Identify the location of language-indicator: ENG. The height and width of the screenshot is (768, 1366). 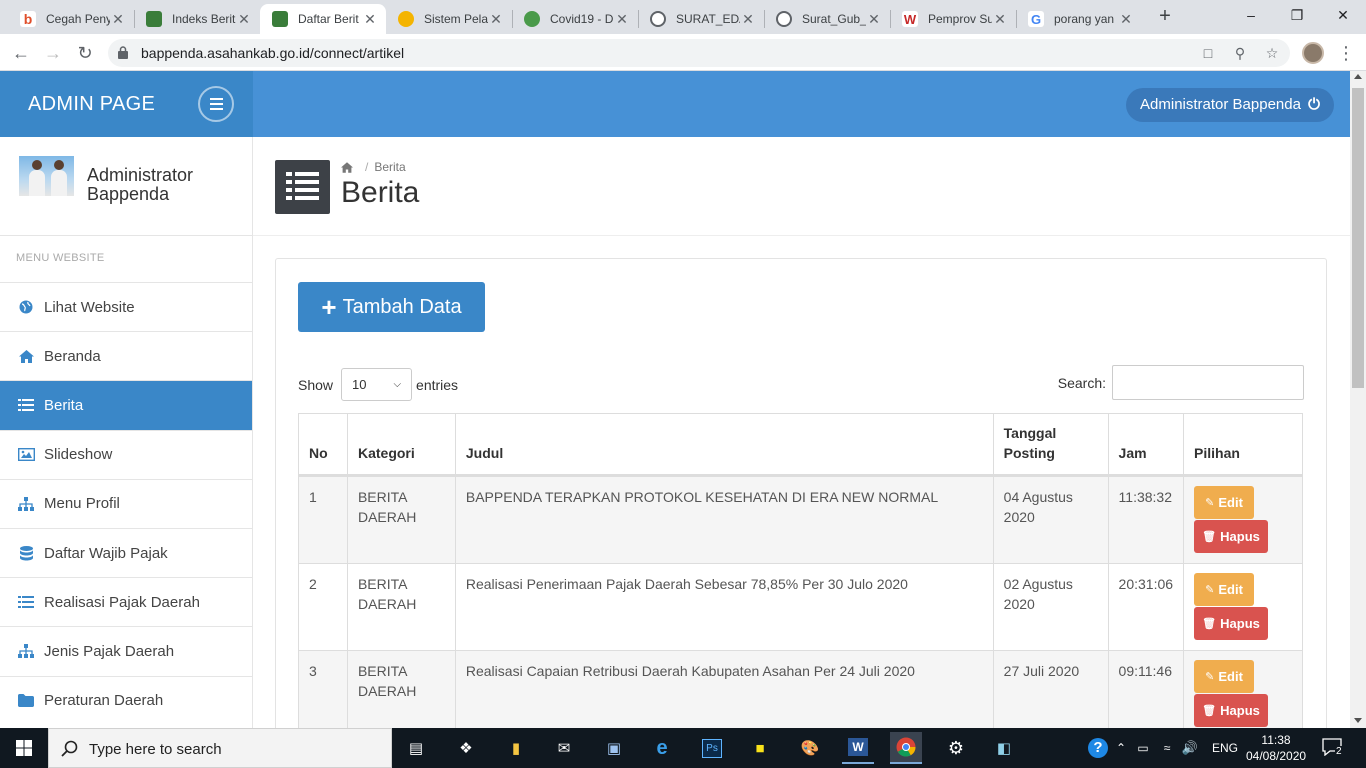
(1225, 748).